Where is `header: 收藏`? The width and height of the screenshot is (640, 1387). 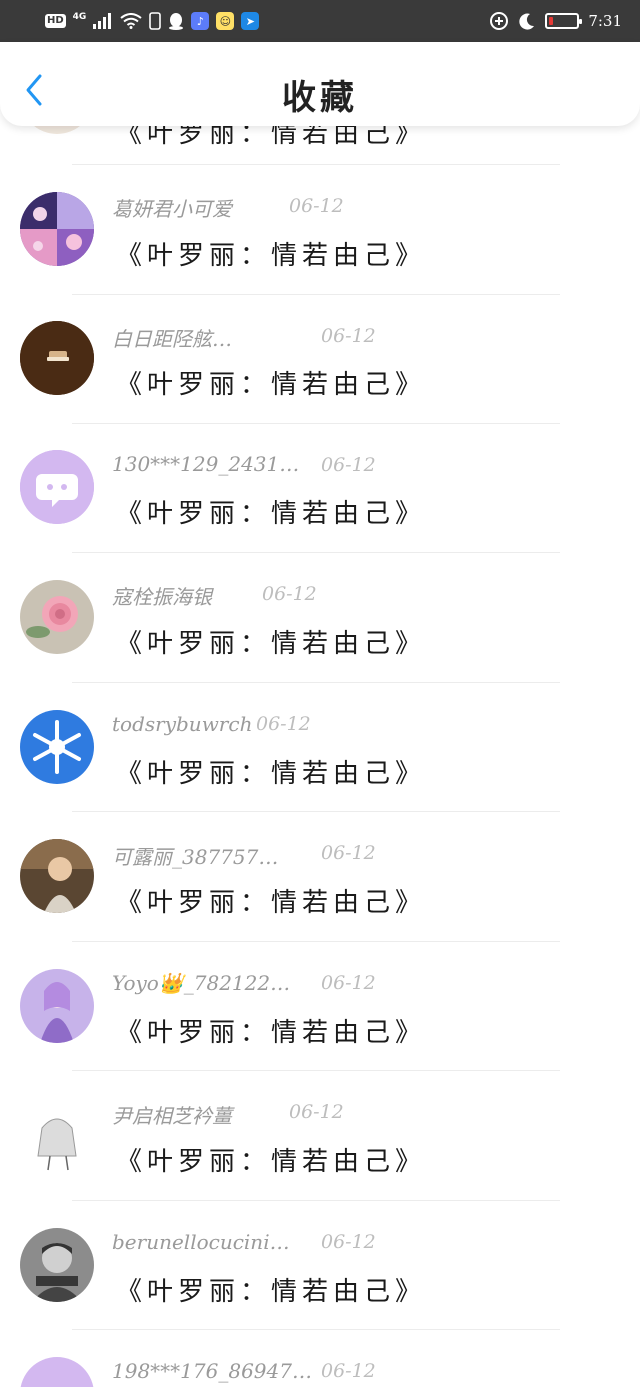
header: 收藏 is located at coordinates (320, 84).